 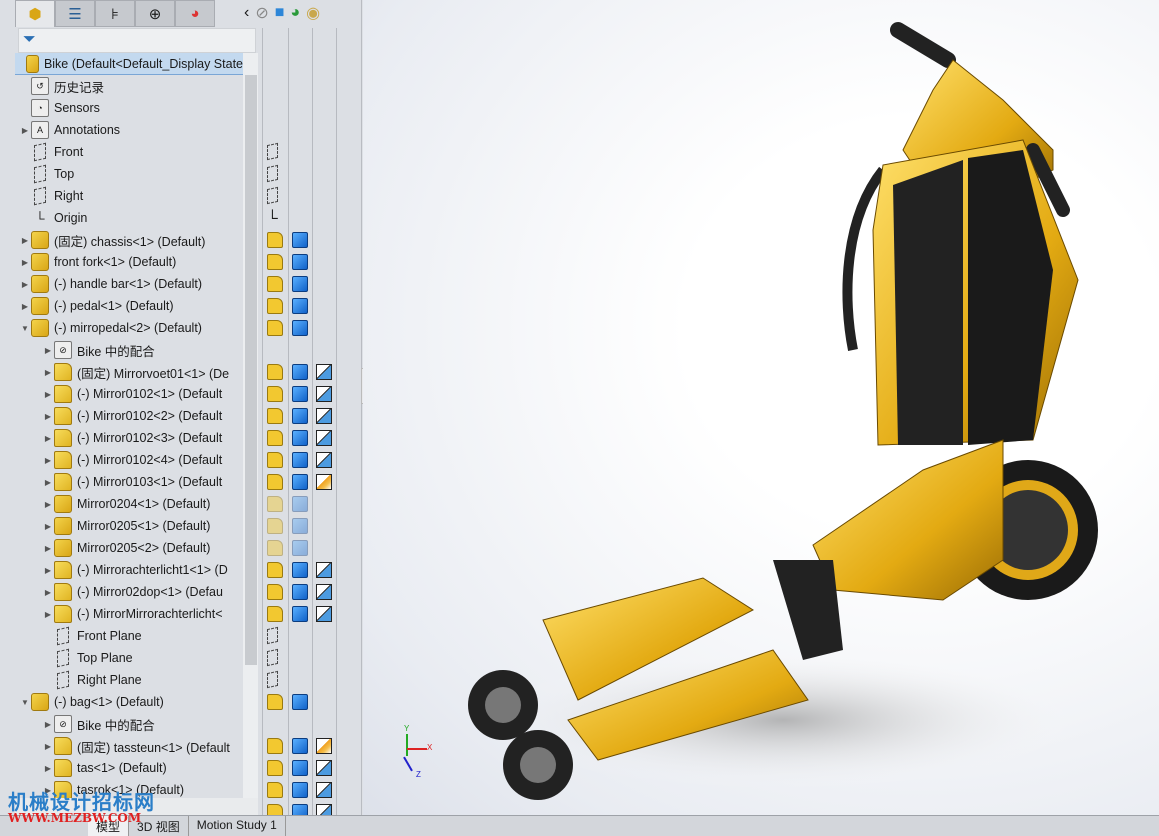 What do you see at coordinates (129, 658) in the screenshot?
I see `tree-item: Top Plane` at bounding box center [129, 658].